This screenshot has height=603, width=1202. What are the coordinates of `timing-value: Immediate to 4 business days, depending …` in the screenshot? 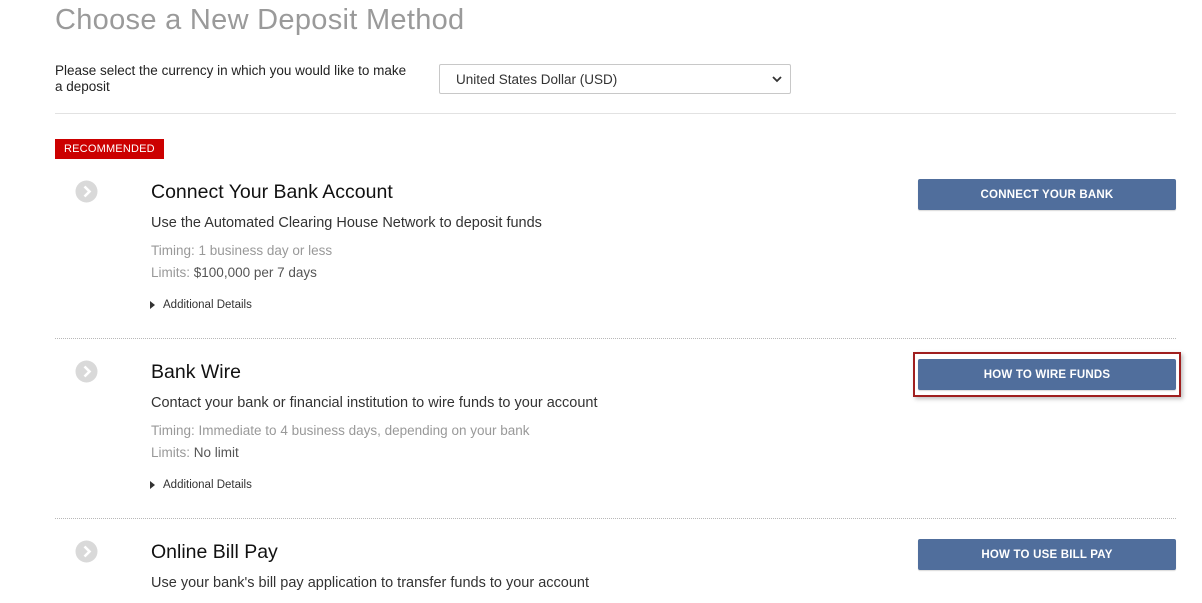 It's located at (364, 430).